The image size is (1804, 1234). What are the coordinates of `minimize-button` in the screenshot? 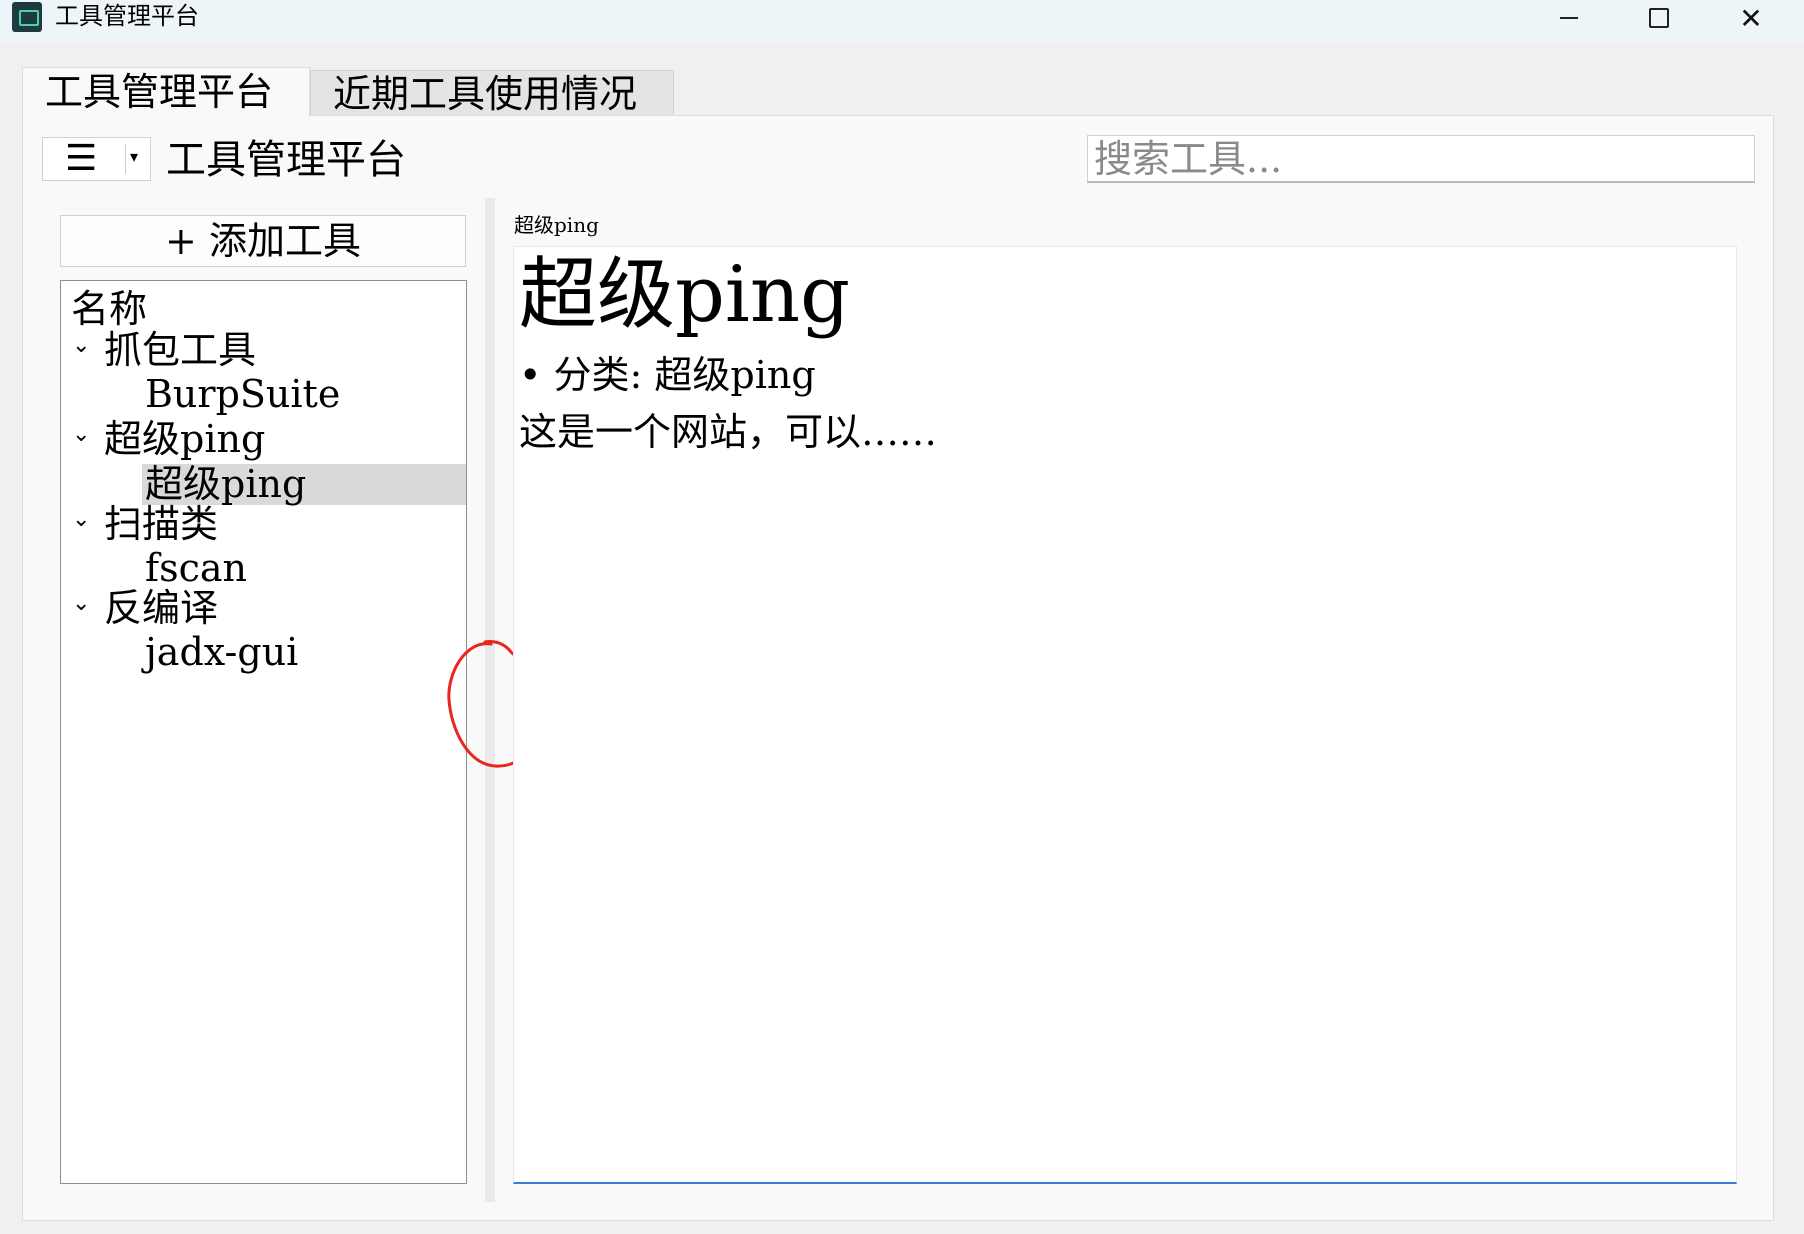 It's located at (1569, 18).